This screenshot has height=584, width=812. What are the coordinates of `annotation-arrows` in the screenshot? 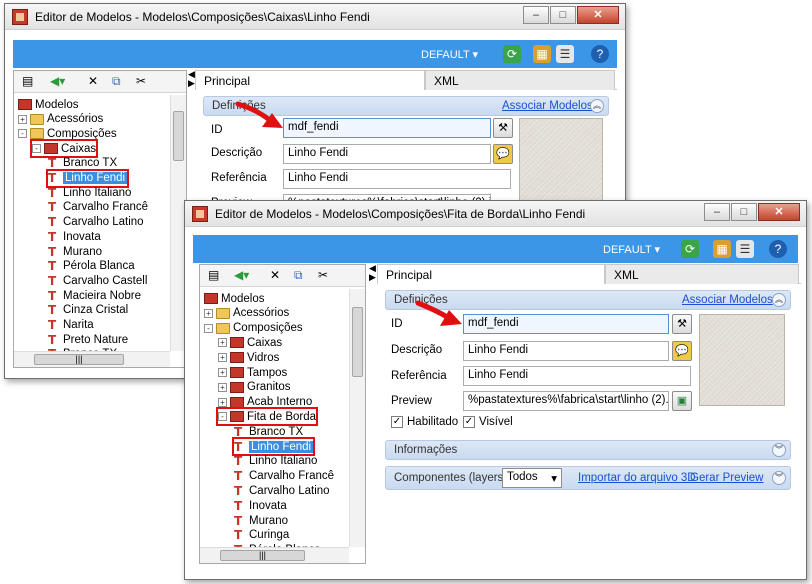 It's located at (348, 213).